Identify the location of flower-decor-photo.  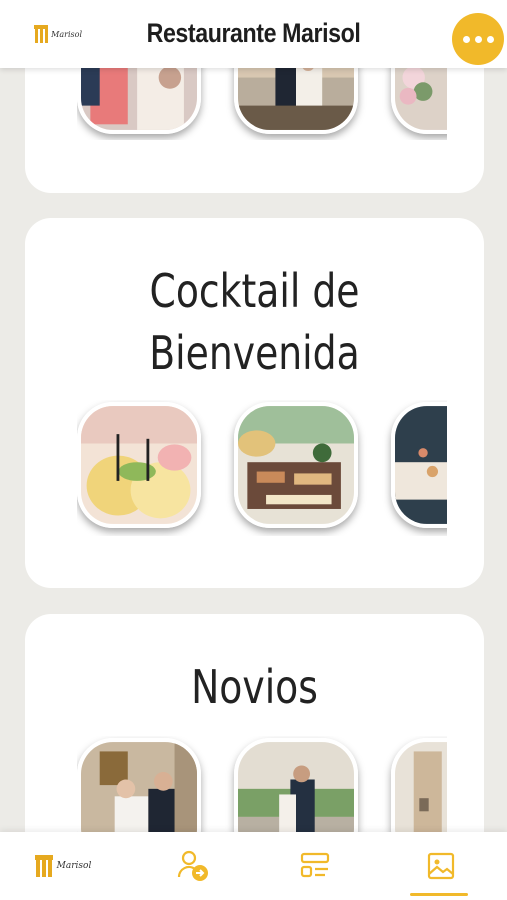
(419, 97).